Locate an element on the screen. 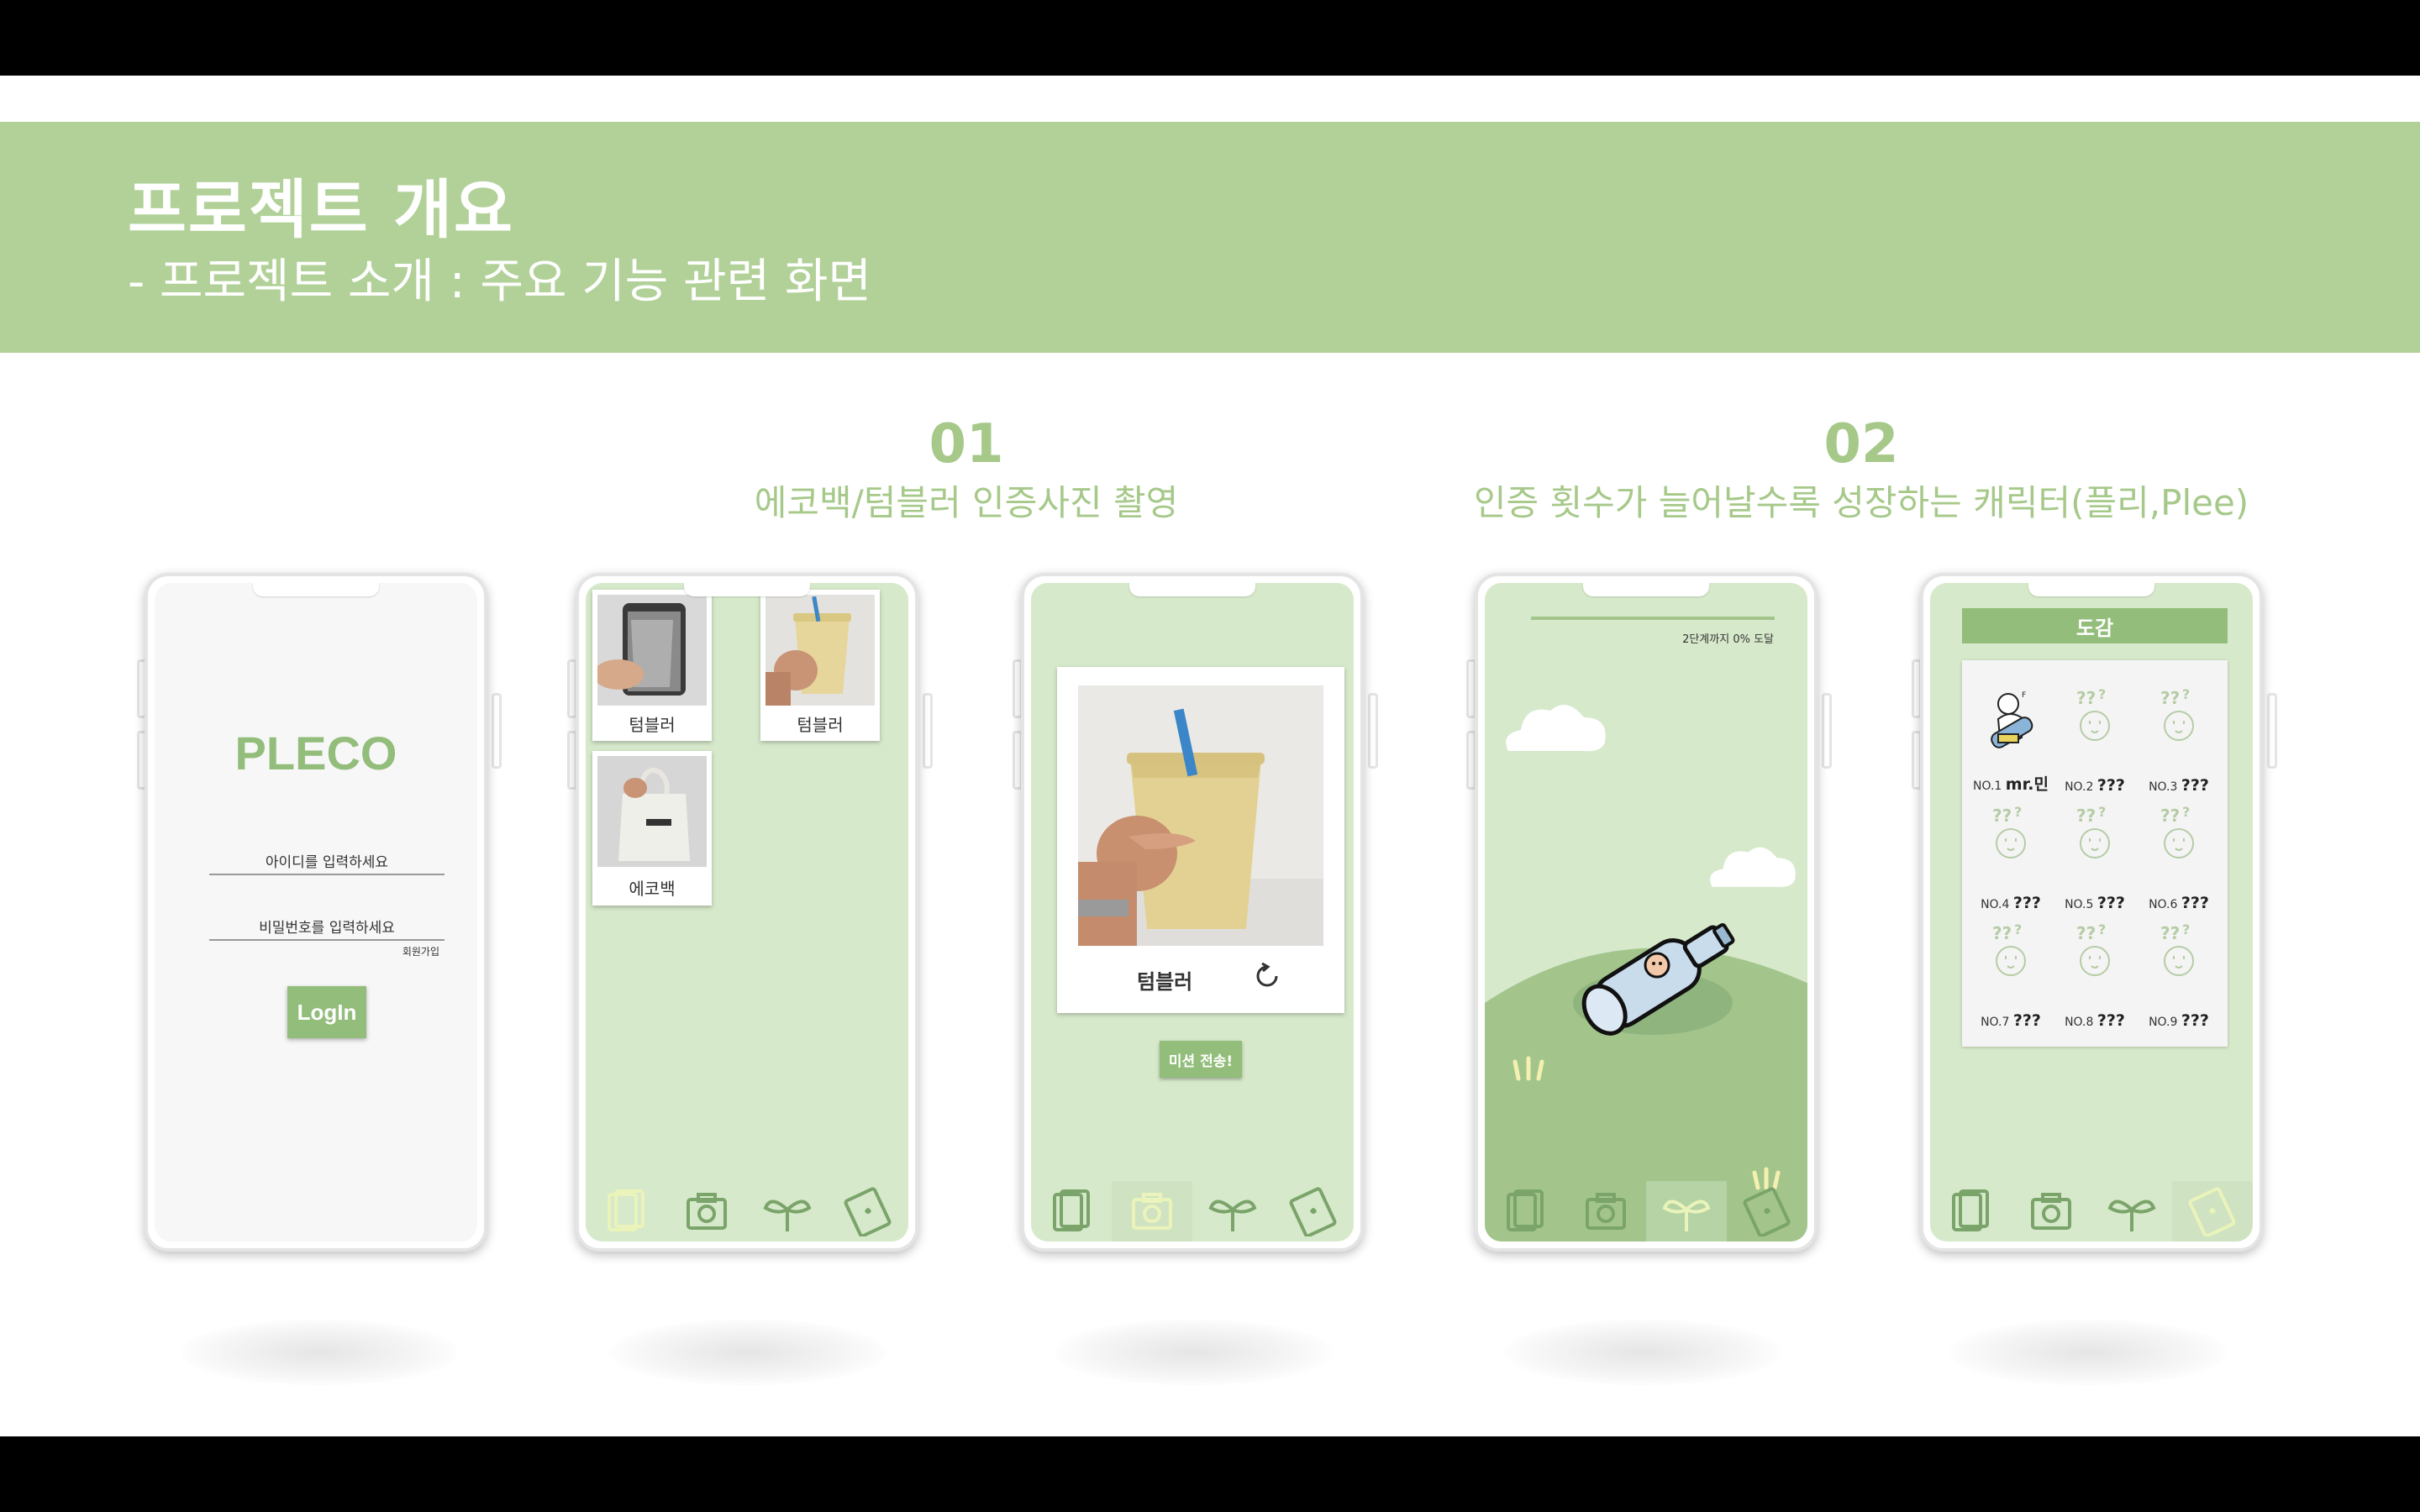 This screenshot has height=1512, width=2420. character-plee-bottle is located at coordinates (1654, 979).